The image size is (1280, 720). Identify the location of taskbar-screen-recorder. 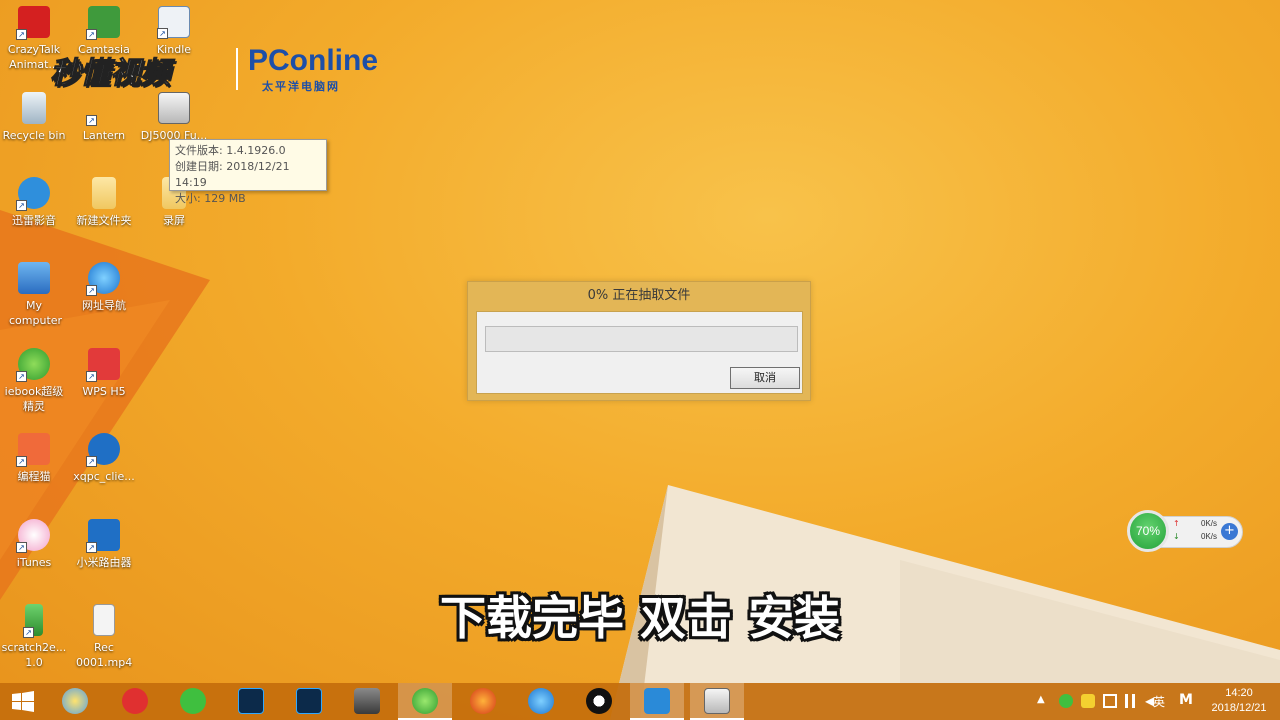
(657, 701).